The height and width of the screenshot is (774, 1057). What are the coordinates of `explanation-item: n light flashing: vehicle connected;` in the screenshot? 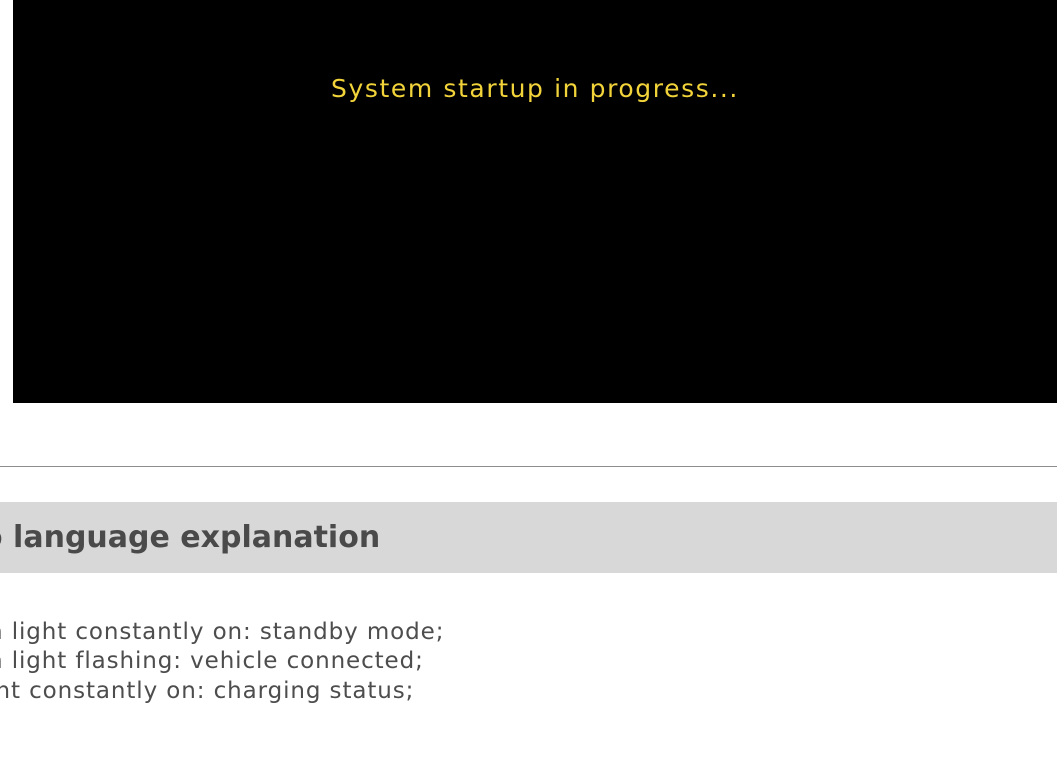 It's located at (212, 661).